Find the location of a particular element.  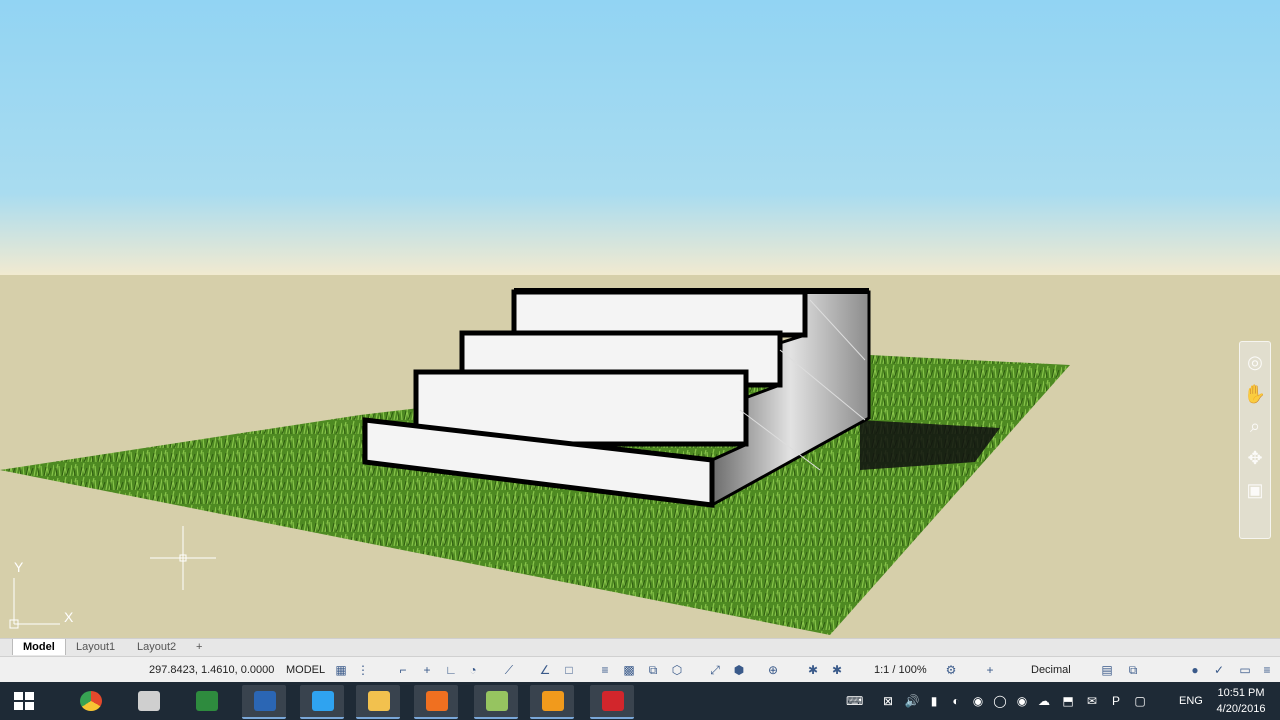

tab-model: Model is located at coordinates (39, 647).